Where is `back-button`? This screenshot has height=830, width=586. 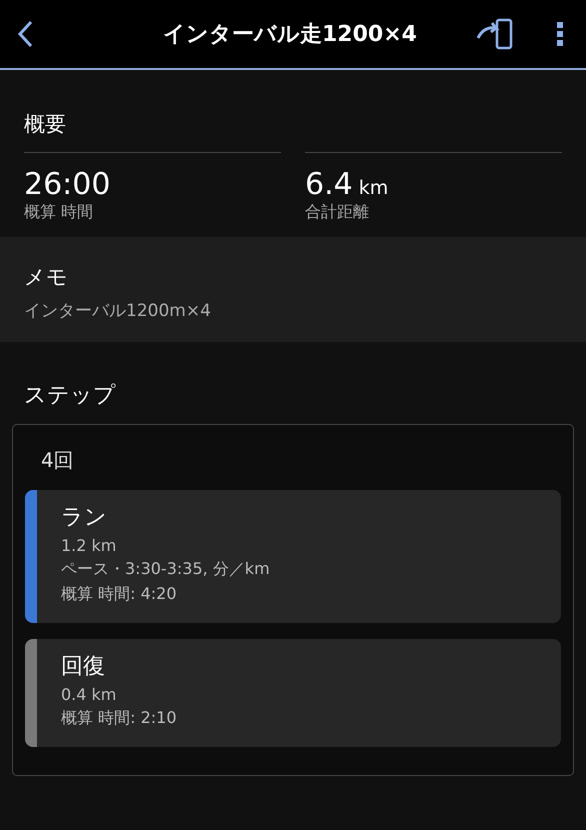 back-button is located at coordinates (25, 34).